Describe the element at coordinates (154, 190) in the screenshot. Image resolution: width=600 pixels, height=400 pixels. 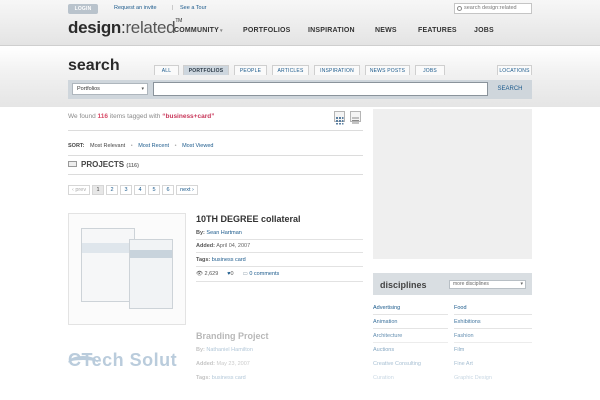
I see `pager-page-5: 5` at that location.